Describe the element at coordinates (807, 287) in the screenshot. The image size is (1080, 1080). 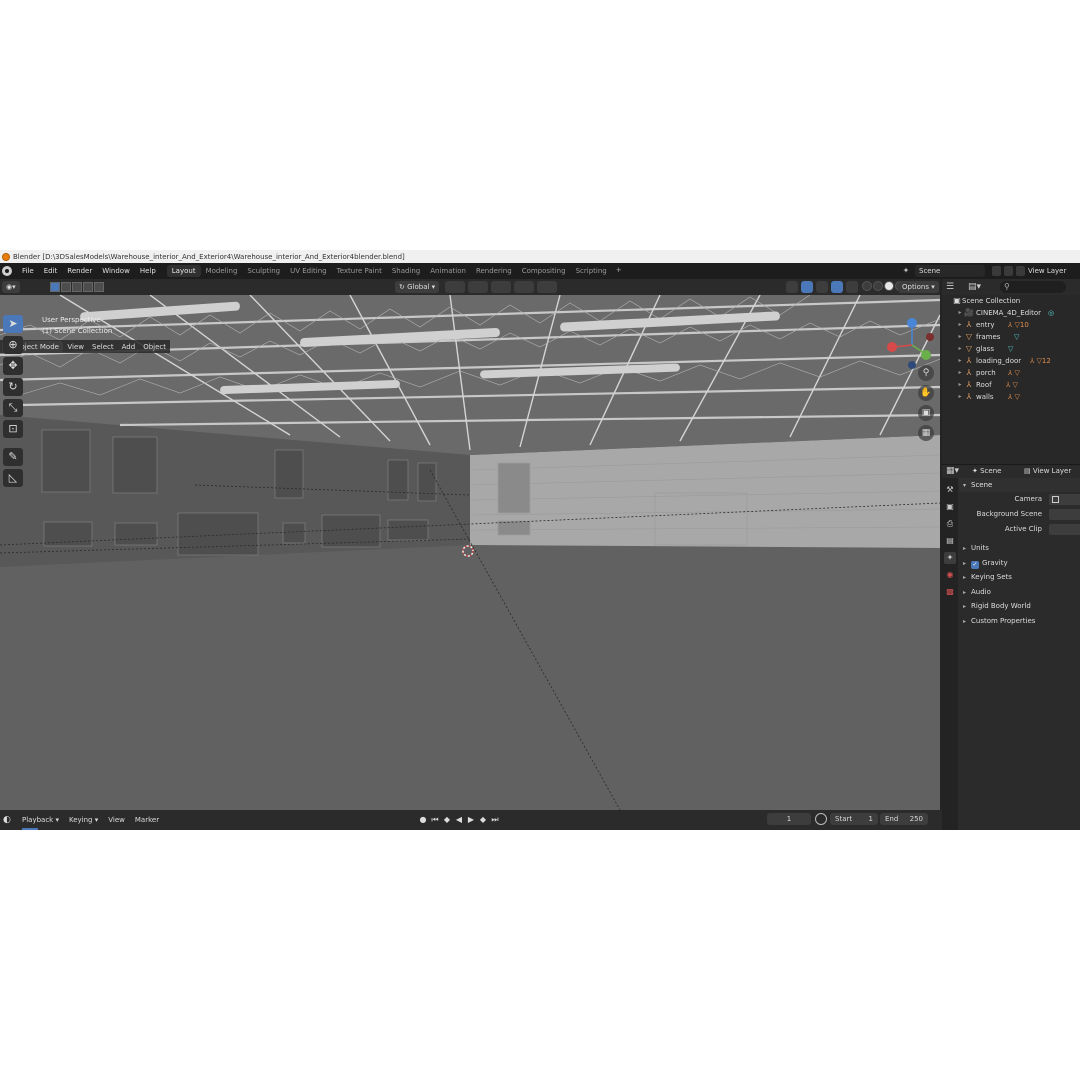
I see `gizmo-toggle-icon` at that location.